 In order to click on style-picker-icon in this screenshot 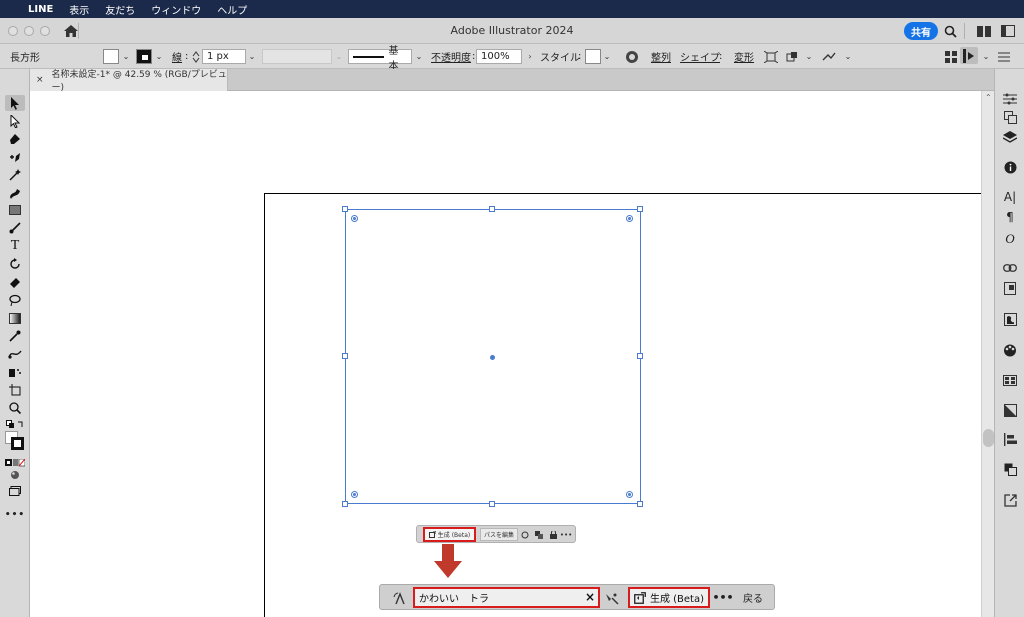, I will do `click(612, 598)`.